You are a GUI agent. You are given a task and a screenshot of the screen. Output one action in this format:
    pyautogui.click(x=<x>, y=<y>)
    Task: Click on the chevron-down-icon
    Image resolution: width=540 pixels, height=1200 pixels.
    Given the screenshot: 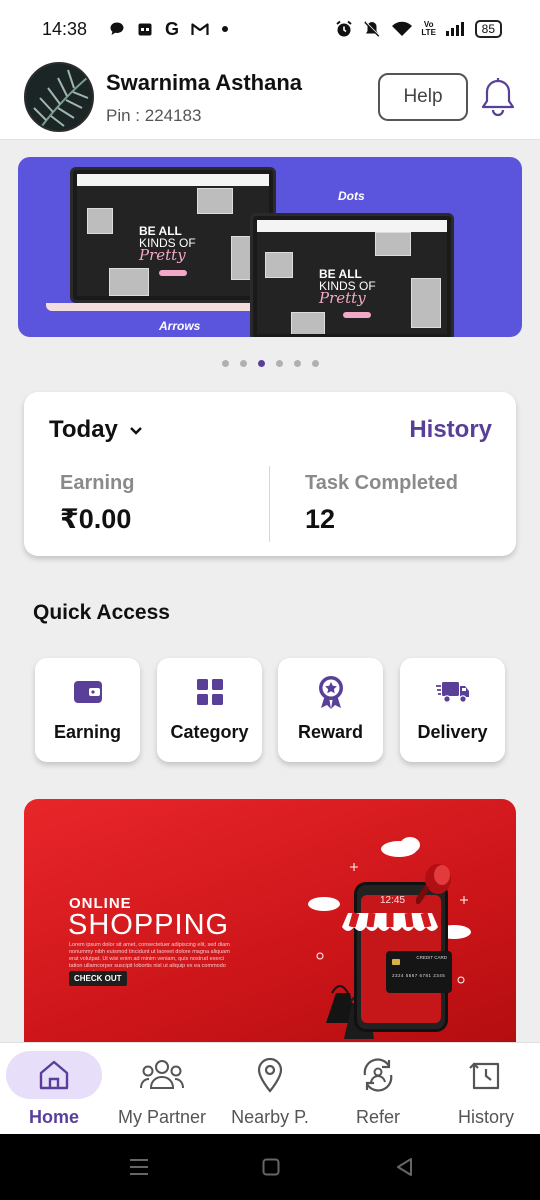 What is the action you would take?
    pyautogui.click(x=136, y=430)
    